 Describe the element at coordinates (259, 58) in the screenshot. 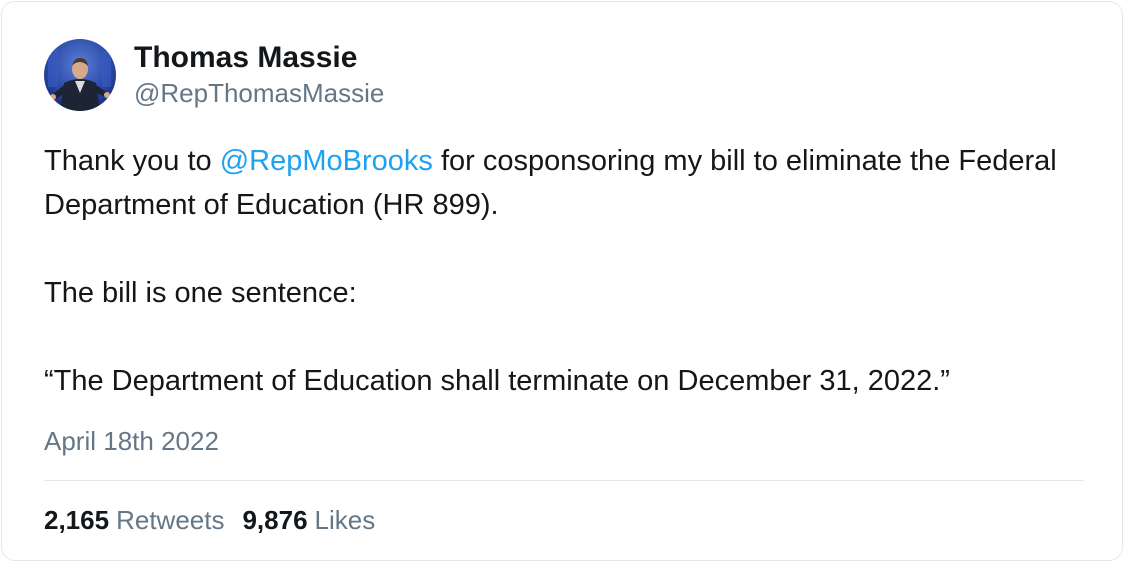

I see `author-display-name: Thomas Massie` at that location.